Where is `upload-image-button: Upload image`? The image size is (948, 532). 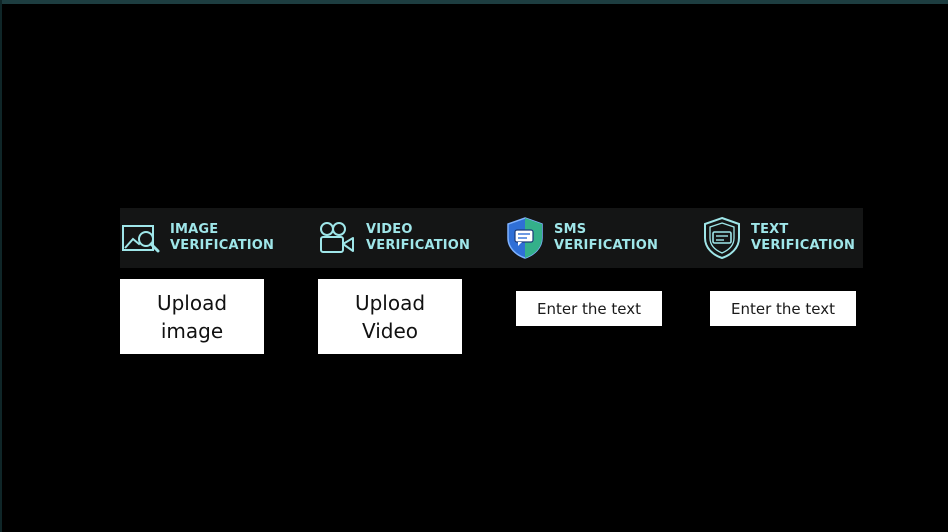
upload-image-button: Upload image is located at coordinates (192, 316).